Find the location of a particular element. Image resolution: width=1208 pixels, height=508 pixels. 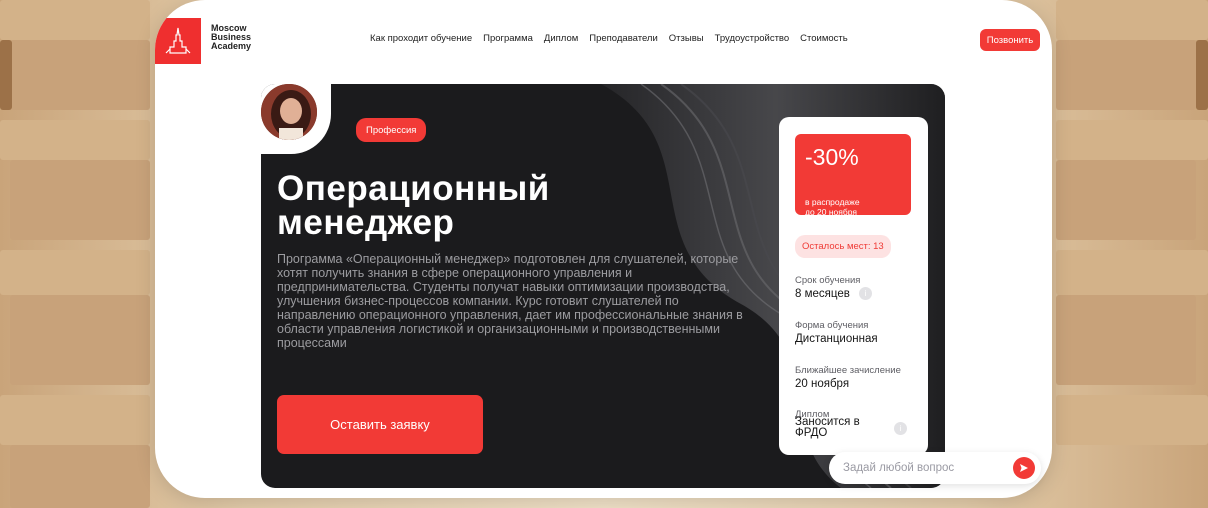

nav-item-diploma: Диплом is located at coordinates (561, 38).